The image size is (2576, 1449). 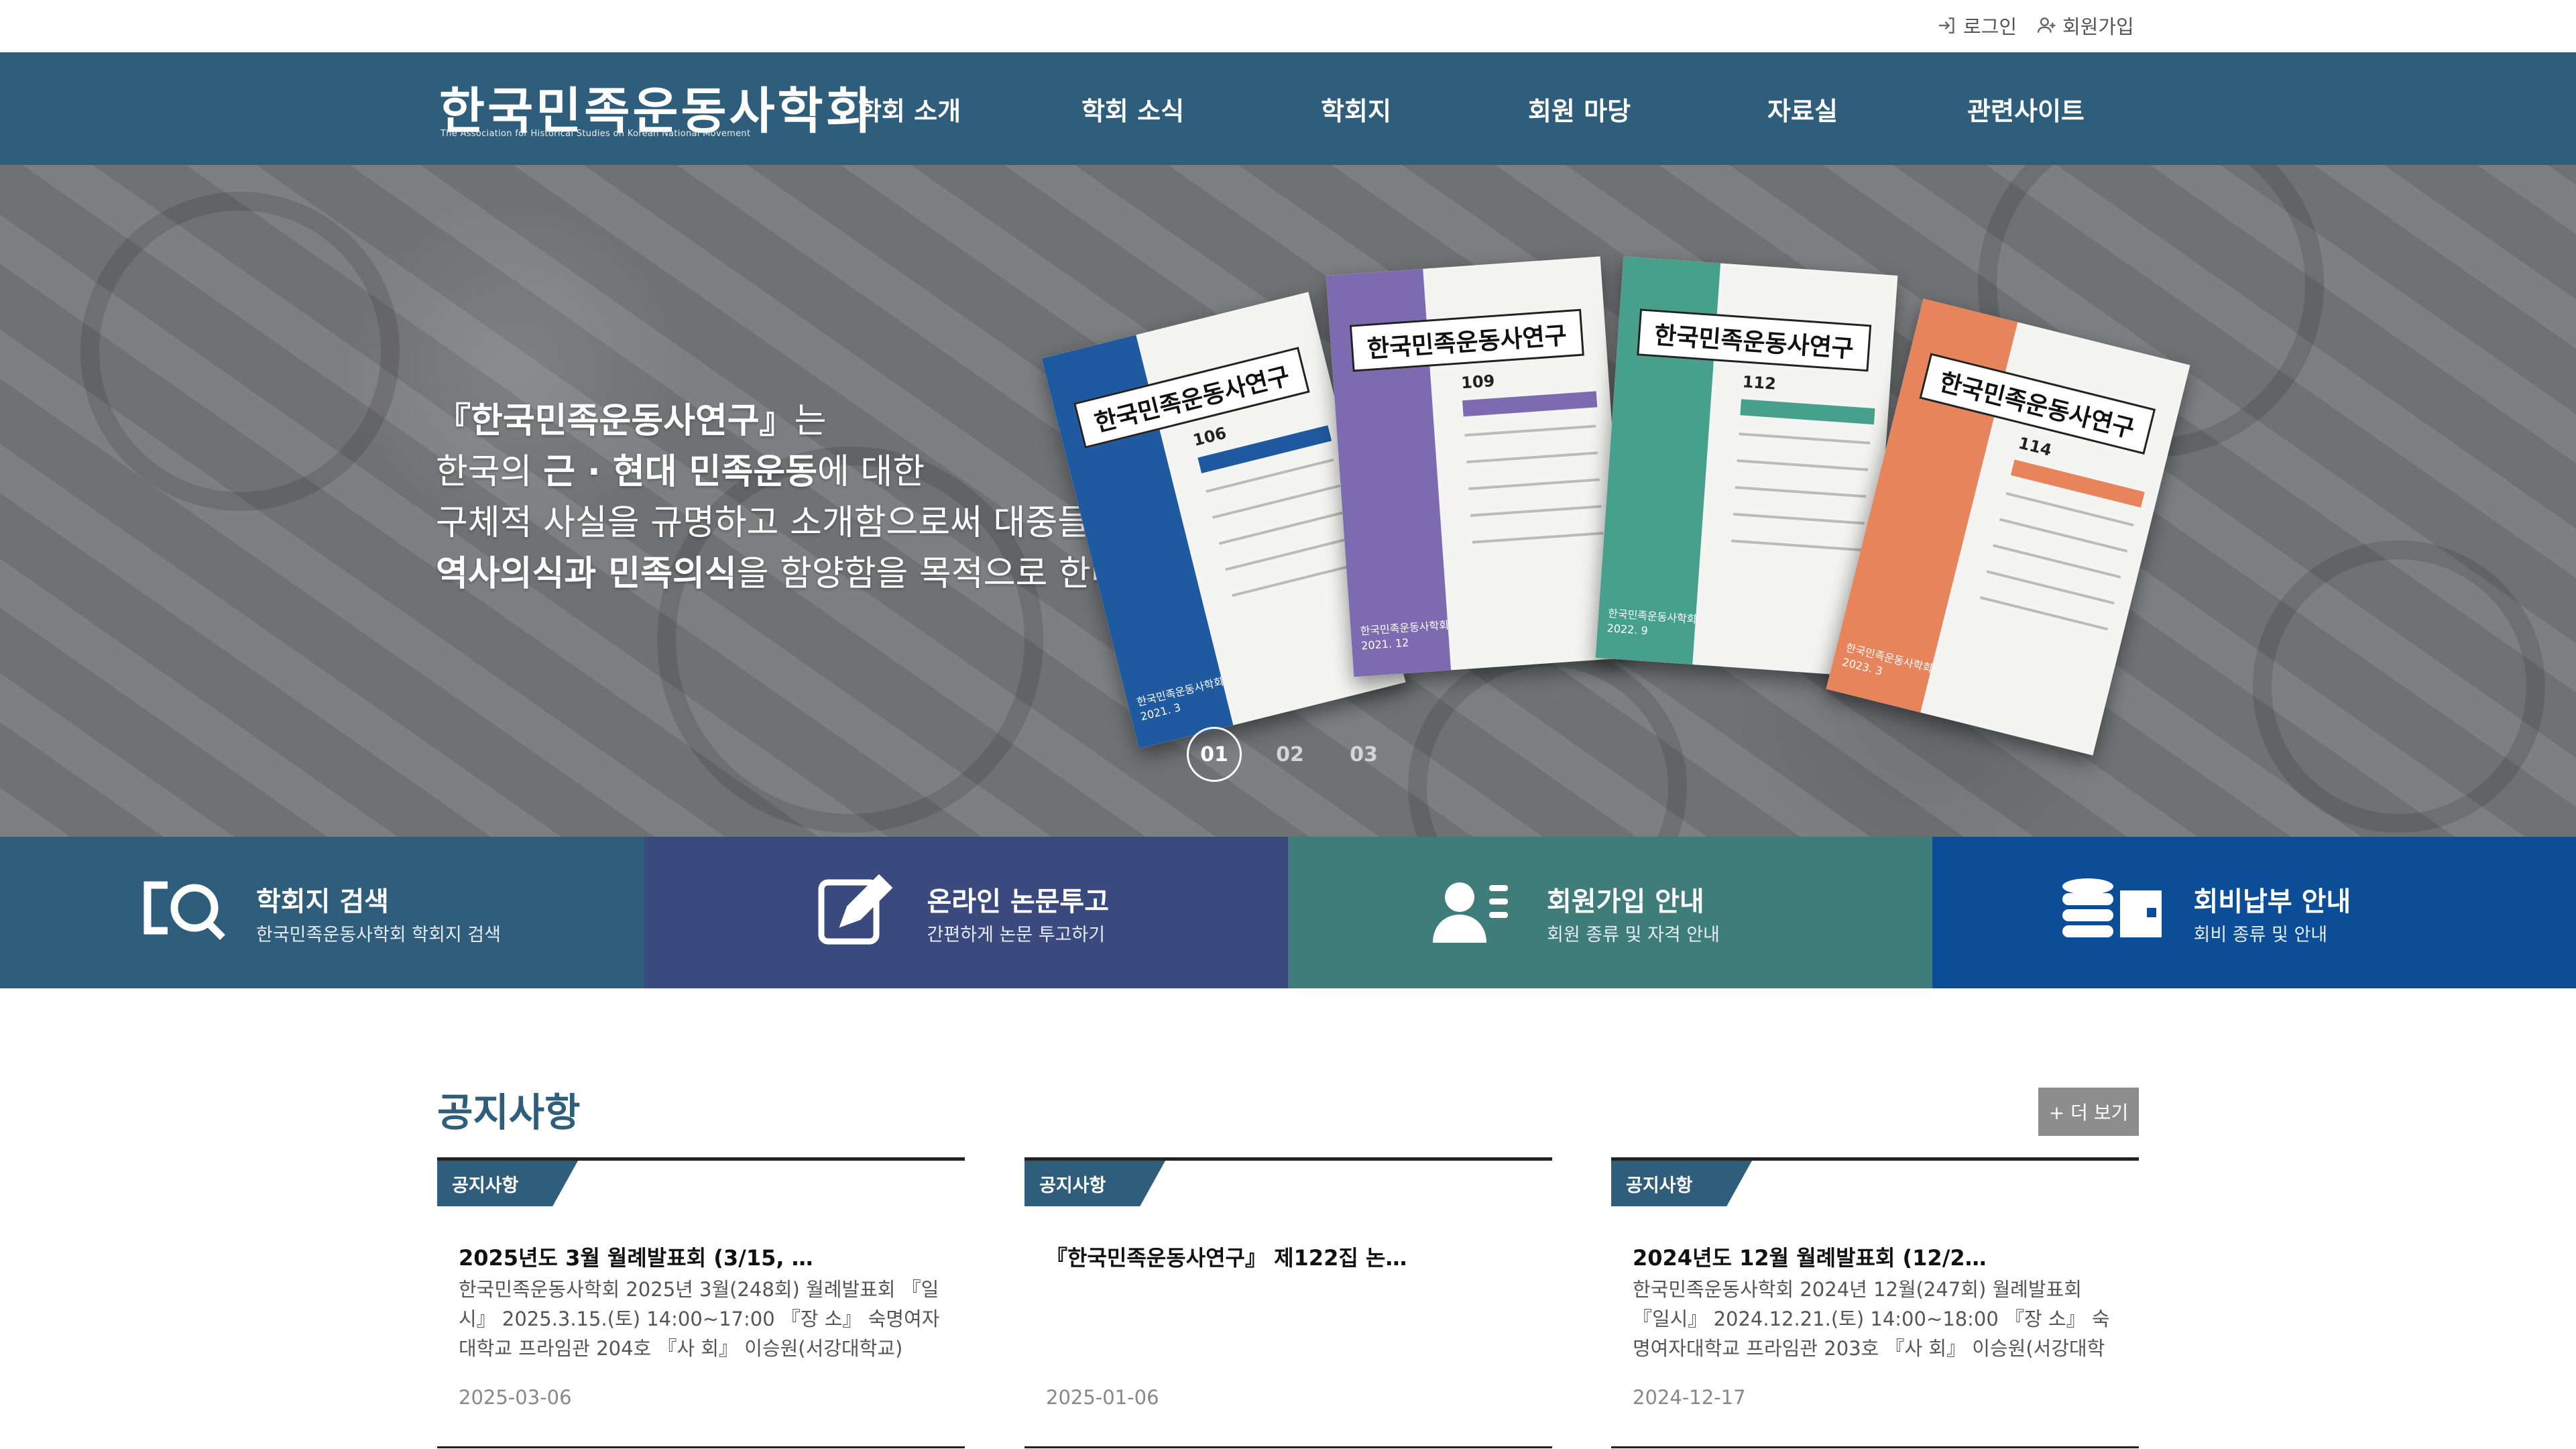 I want to click on journal-name: 『한국민족운동사연구』, so click(x=615, y=421).